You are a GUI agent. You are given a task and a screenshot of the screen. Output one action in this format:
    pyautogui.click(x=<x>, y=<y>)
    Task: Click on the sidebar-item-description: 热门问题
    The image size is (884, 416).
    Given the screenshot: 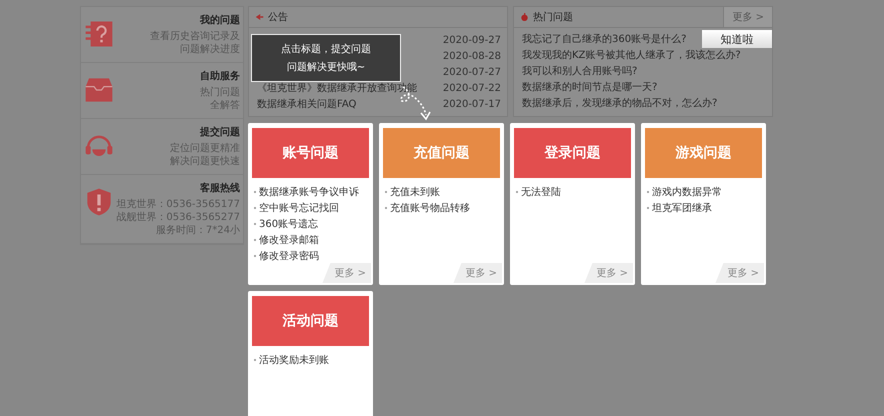 What is the action you would take?
    pyautogui.click(x=220, y=92)
    